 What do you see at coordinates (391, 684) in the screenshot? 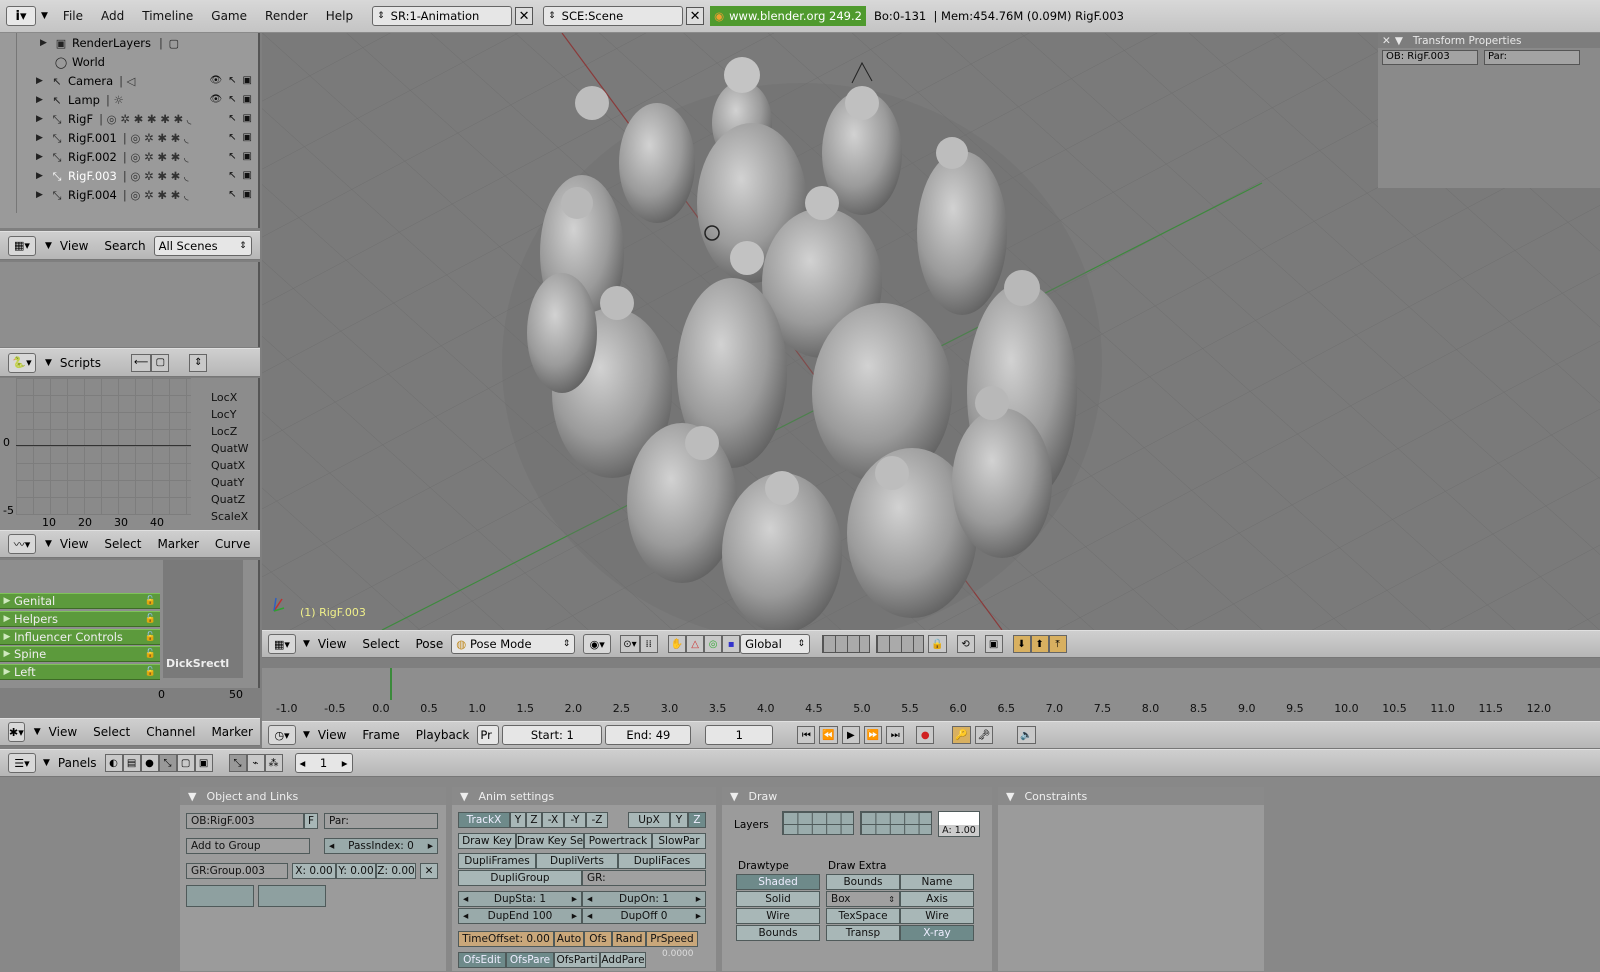
I see `current-frame-marker` at bounding box center [391, 684].